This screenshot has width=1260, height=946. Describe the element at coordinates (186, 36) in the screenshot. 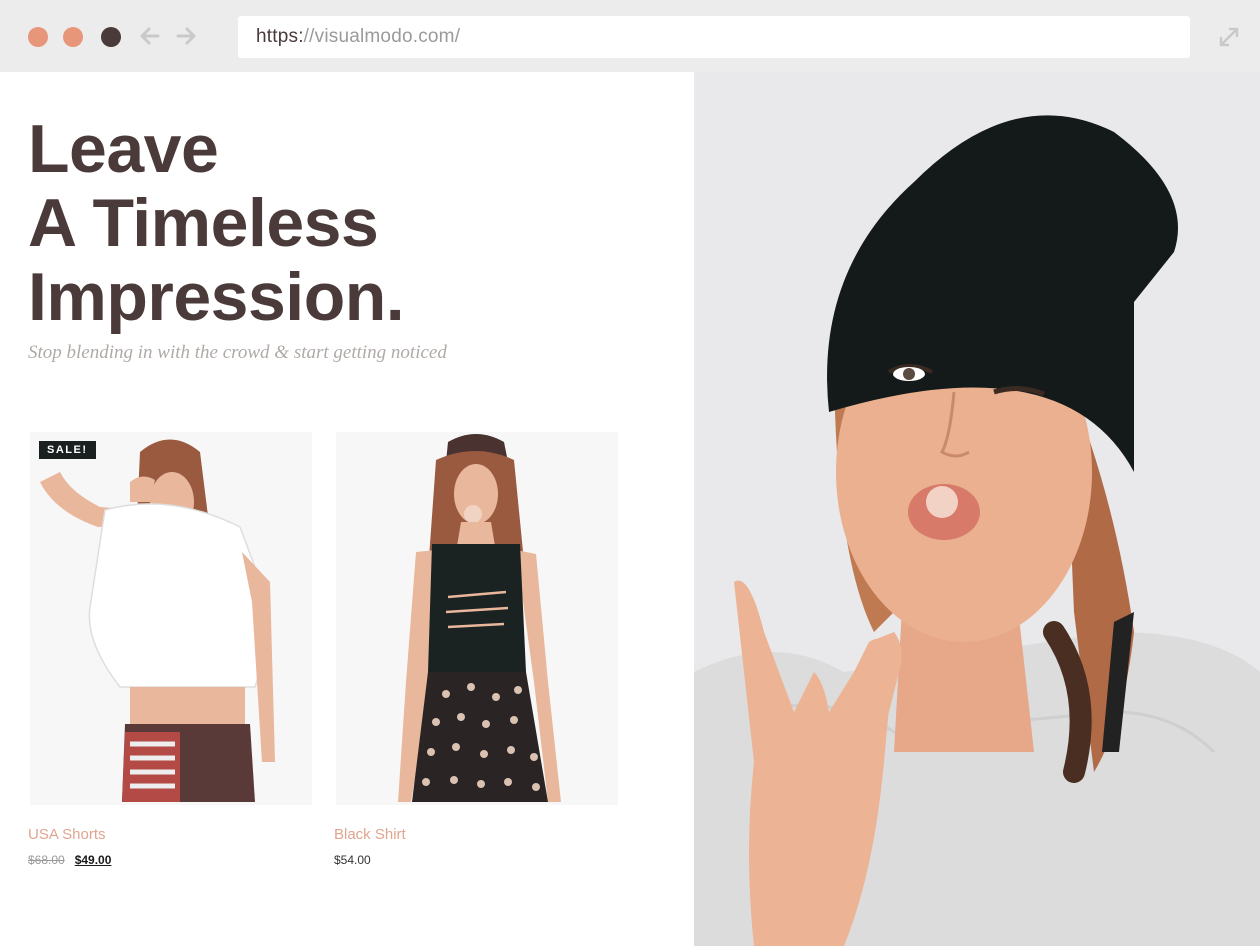

I see `forward-arrow-icon` at that location.